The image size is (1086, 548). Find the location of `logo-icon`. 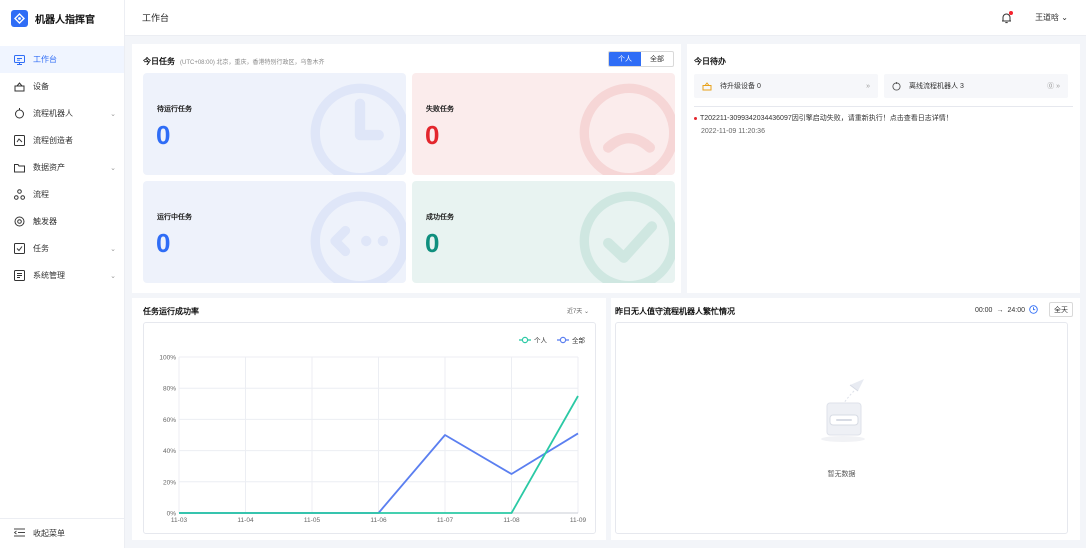

logo-icon is located at coordinates (19, 18).